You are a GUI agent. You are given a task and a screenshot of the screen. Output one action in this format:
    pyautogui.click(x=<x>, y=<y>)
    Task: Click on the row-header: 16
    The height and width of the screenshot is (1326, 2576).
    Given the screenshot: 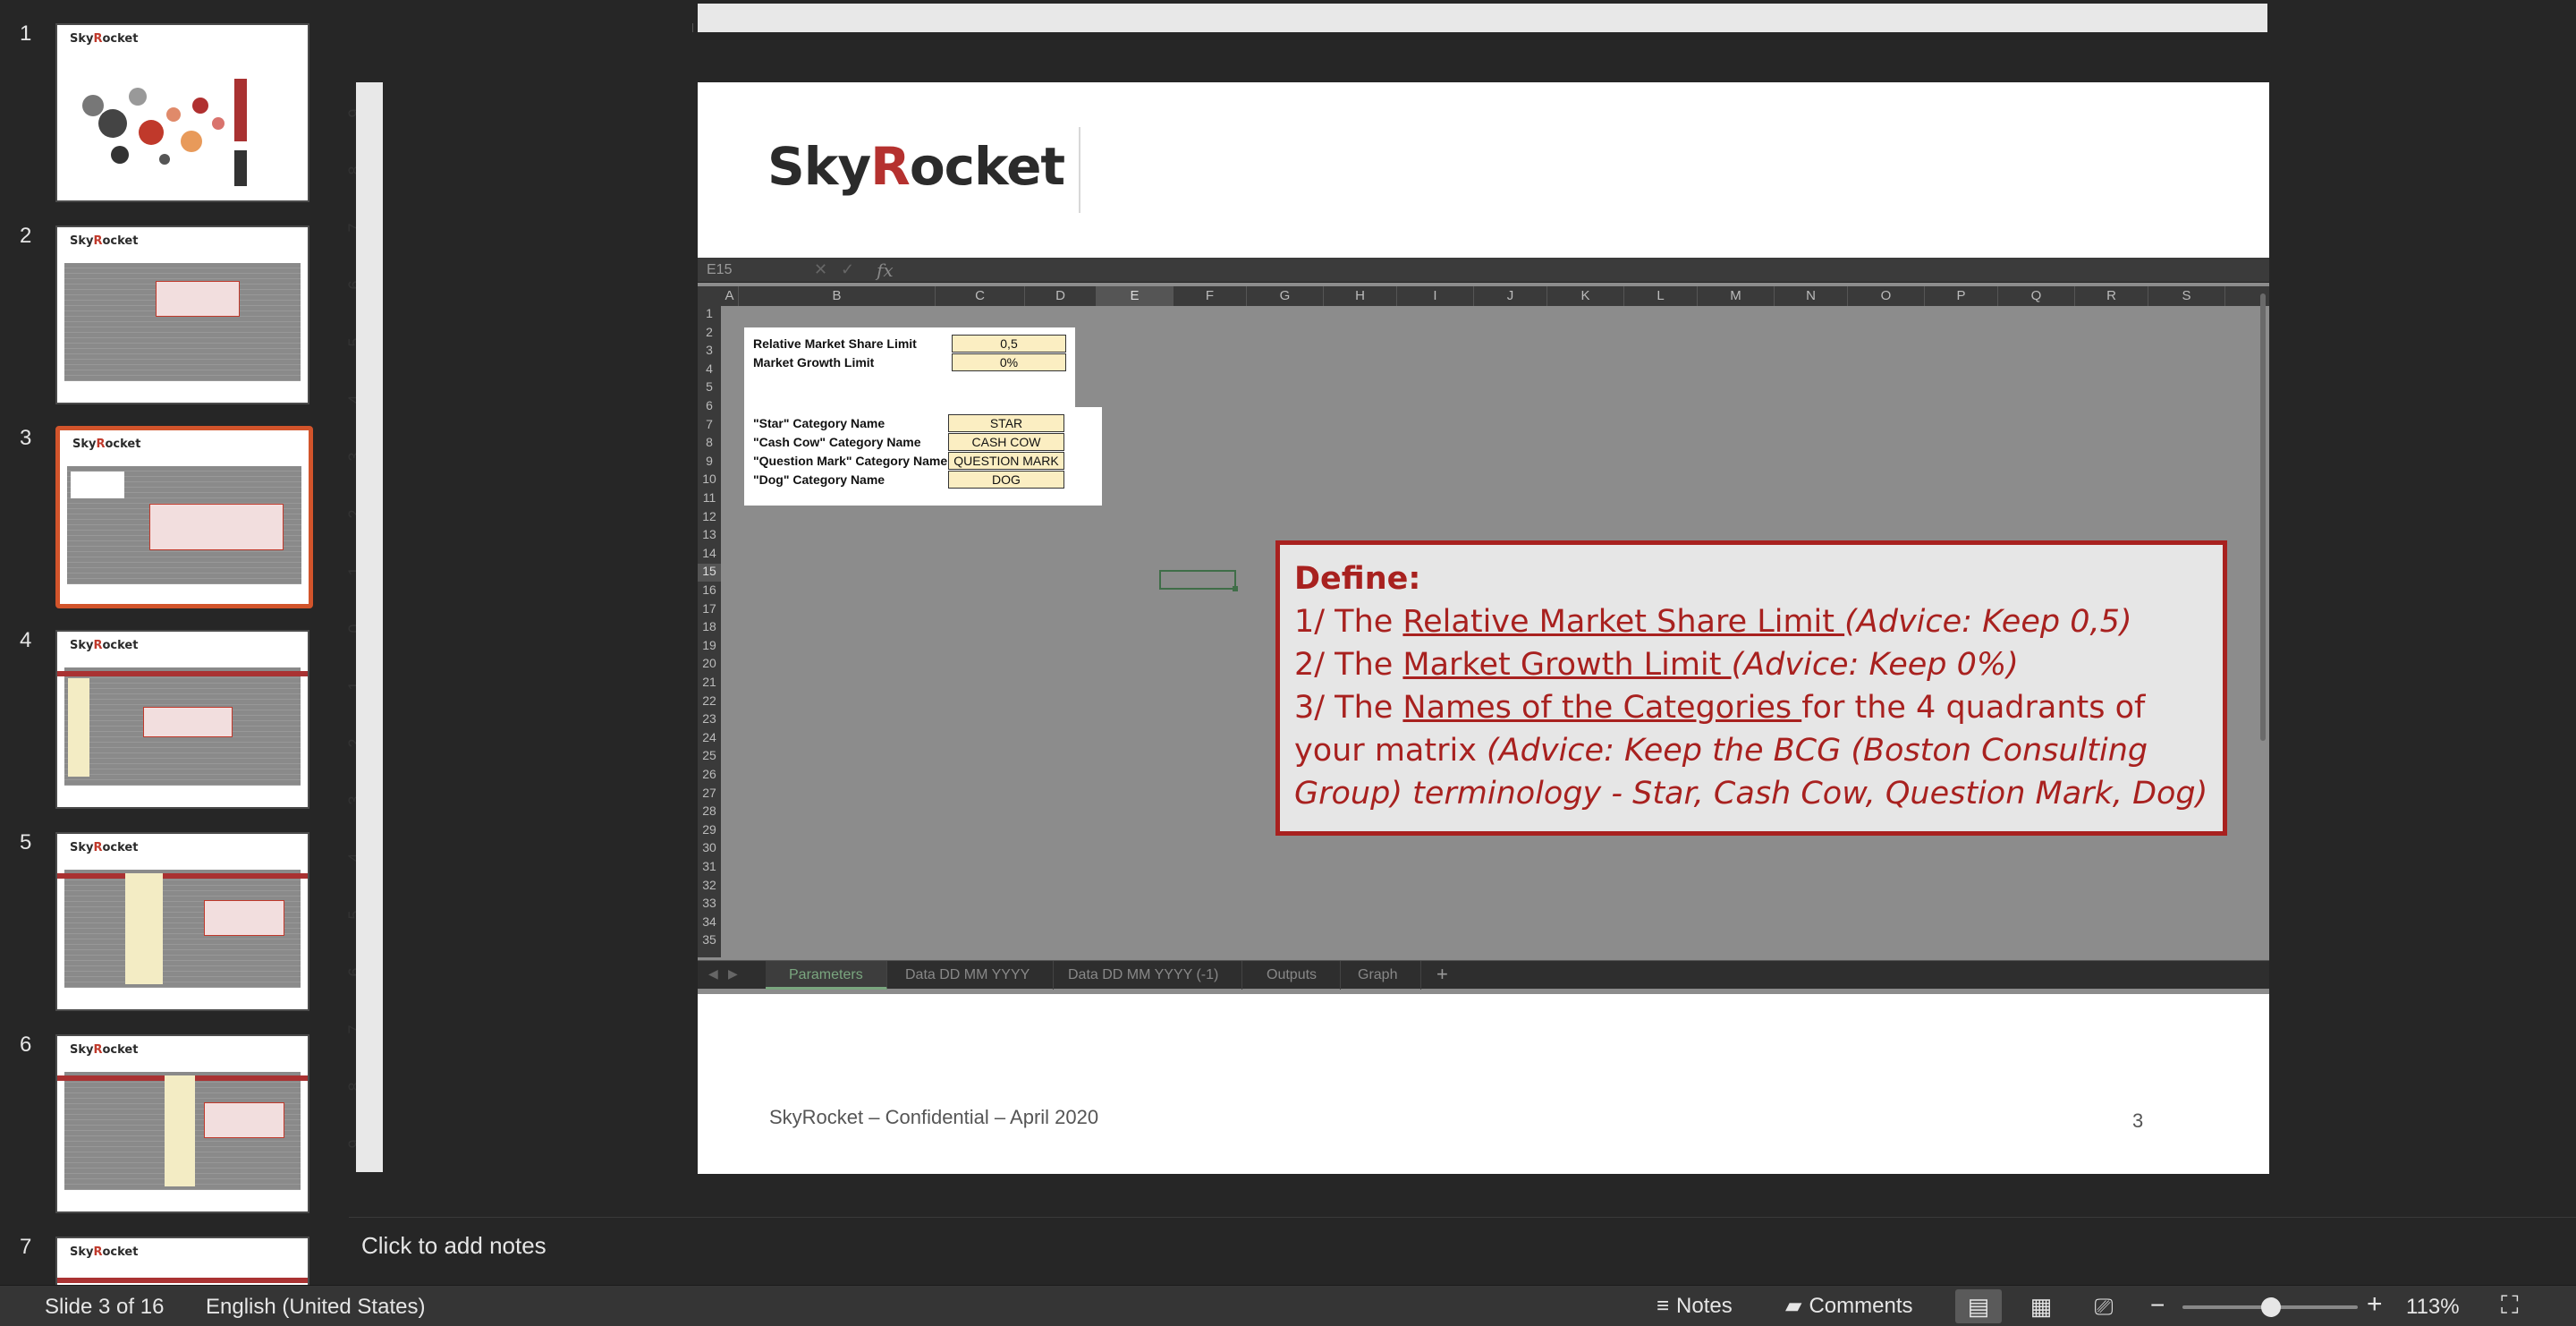 What is the action you would take?
    pyautogui.click(x=709, y=589)
    